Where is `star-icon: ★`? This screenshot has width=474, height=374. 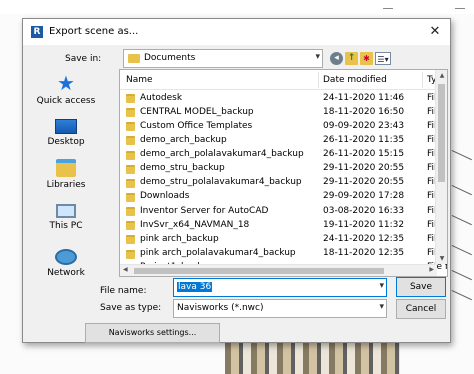
star-icon: ★ is located at coordinates (66, 83).